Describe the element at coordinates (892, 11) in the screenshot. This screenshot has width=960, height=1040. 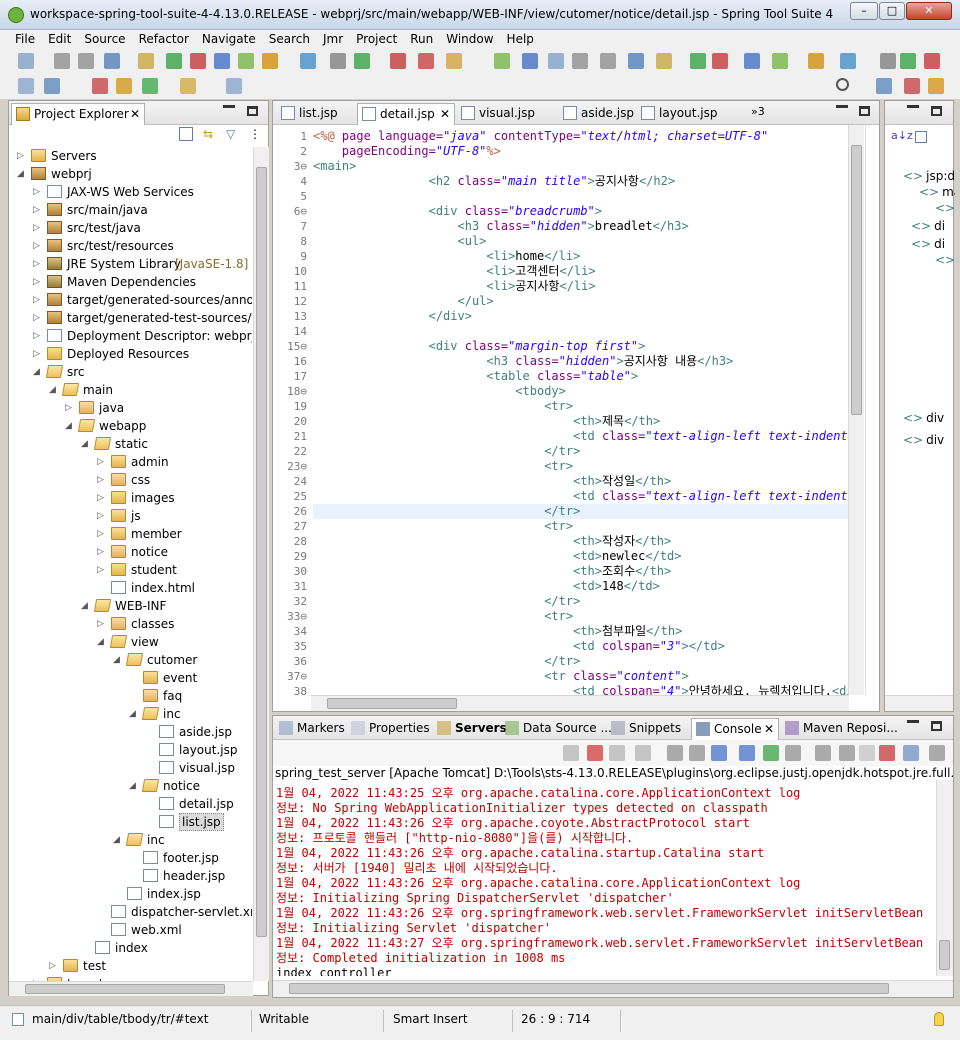
I see `maximize-button: □` at that location.